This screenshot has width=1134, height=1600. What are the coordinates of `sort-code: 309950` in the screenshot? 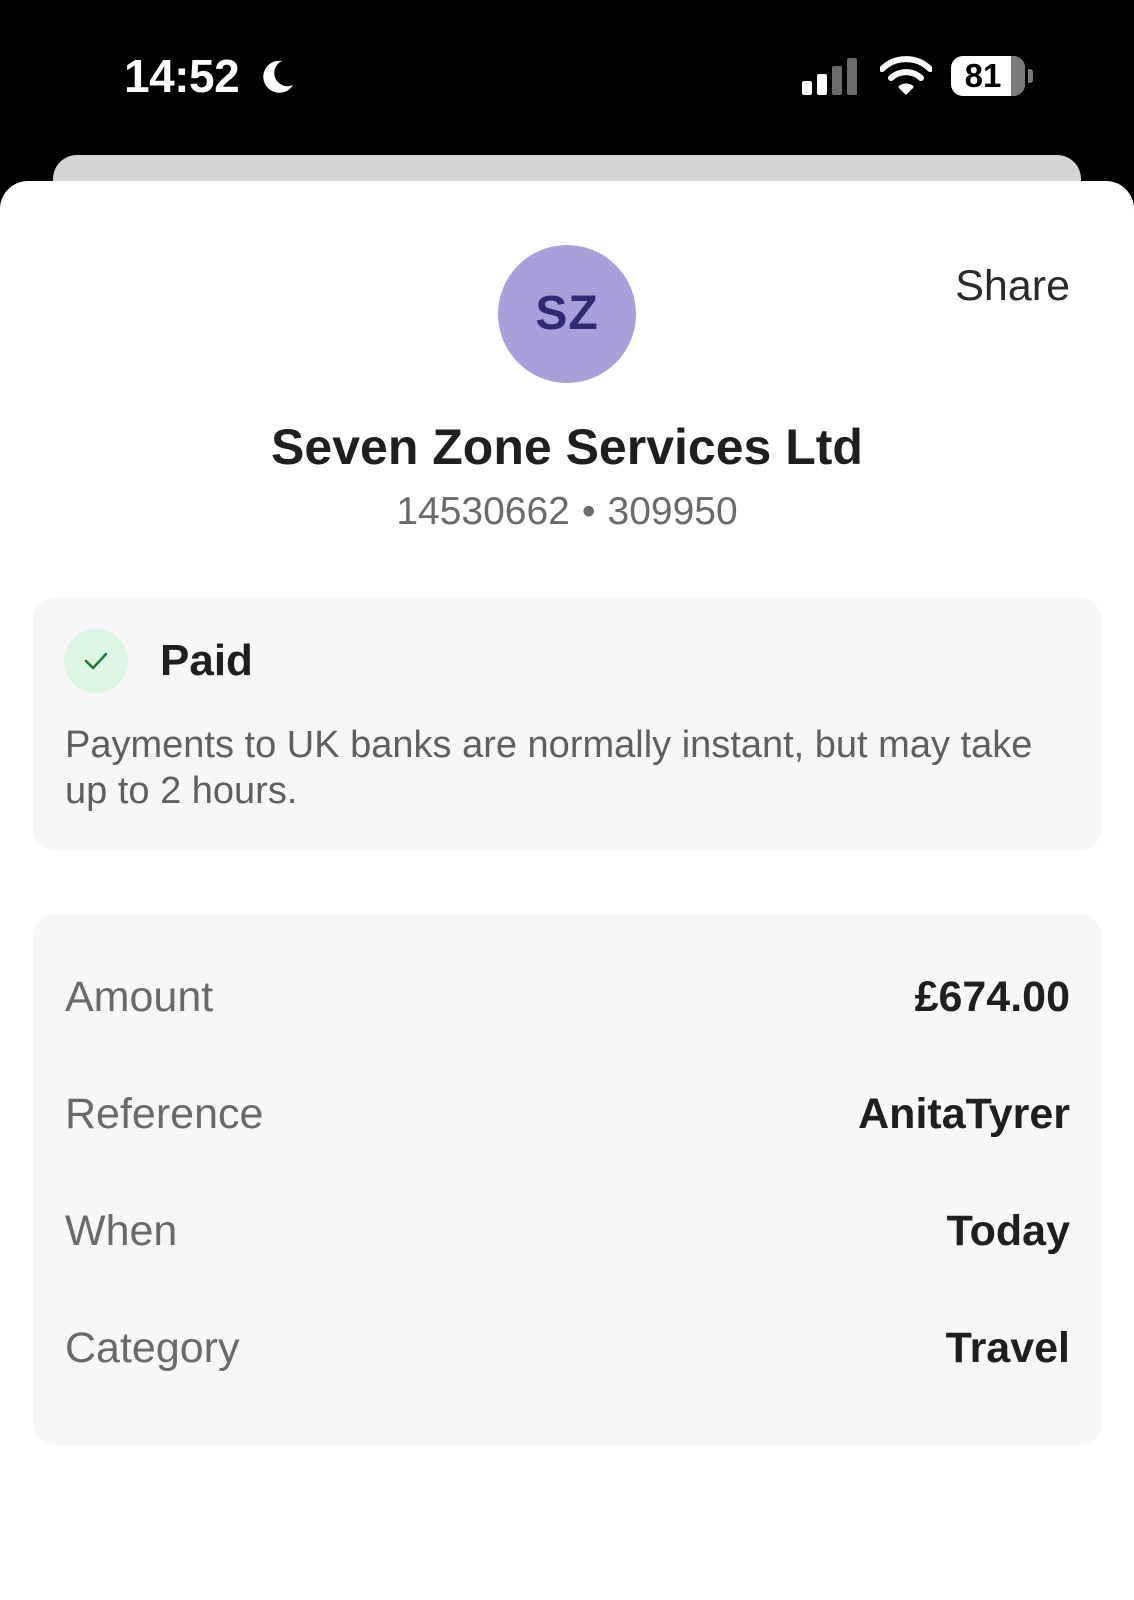 It's located at (672, 511).